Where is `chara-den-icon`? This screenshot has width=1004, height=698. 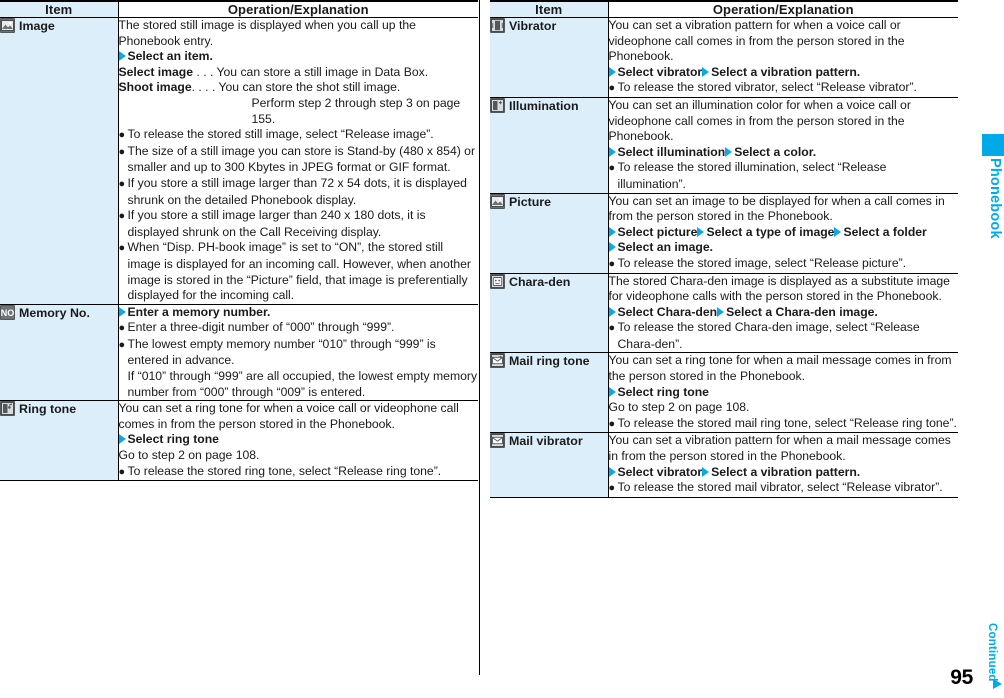
chara-den-icon is located at coordinates (497, 281).